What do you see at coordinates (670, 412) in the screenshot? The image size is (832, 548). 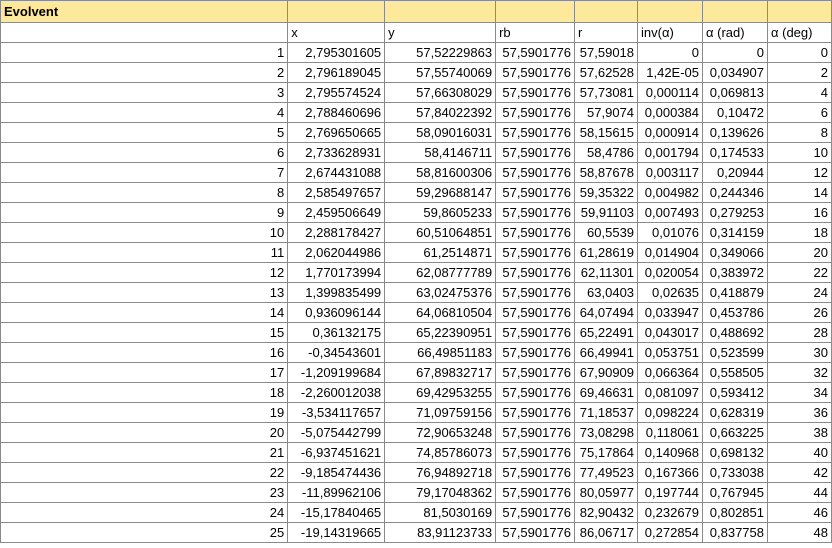 I see `inv-alpha-cell: 0,098224` at bounding box center [670, 412].